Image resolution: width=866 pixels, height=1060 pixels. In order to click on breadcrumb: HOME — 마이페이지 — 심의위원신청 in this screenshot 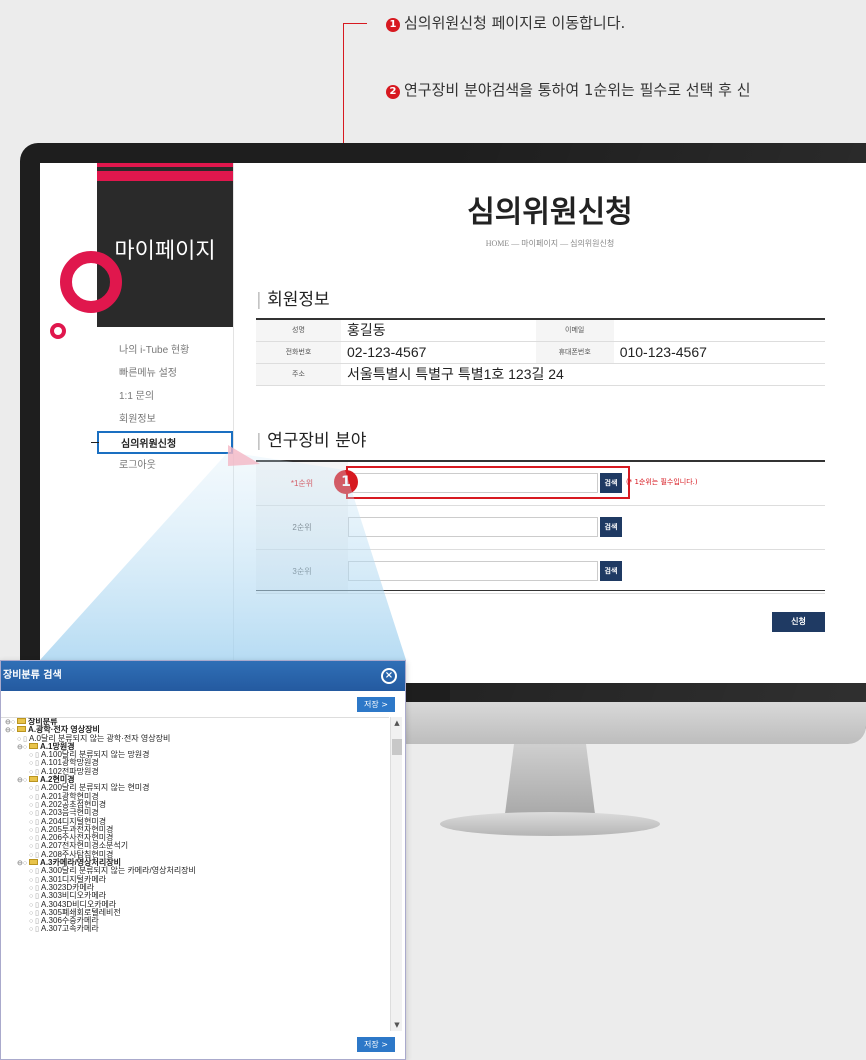, I will do `click(550, 243)`.